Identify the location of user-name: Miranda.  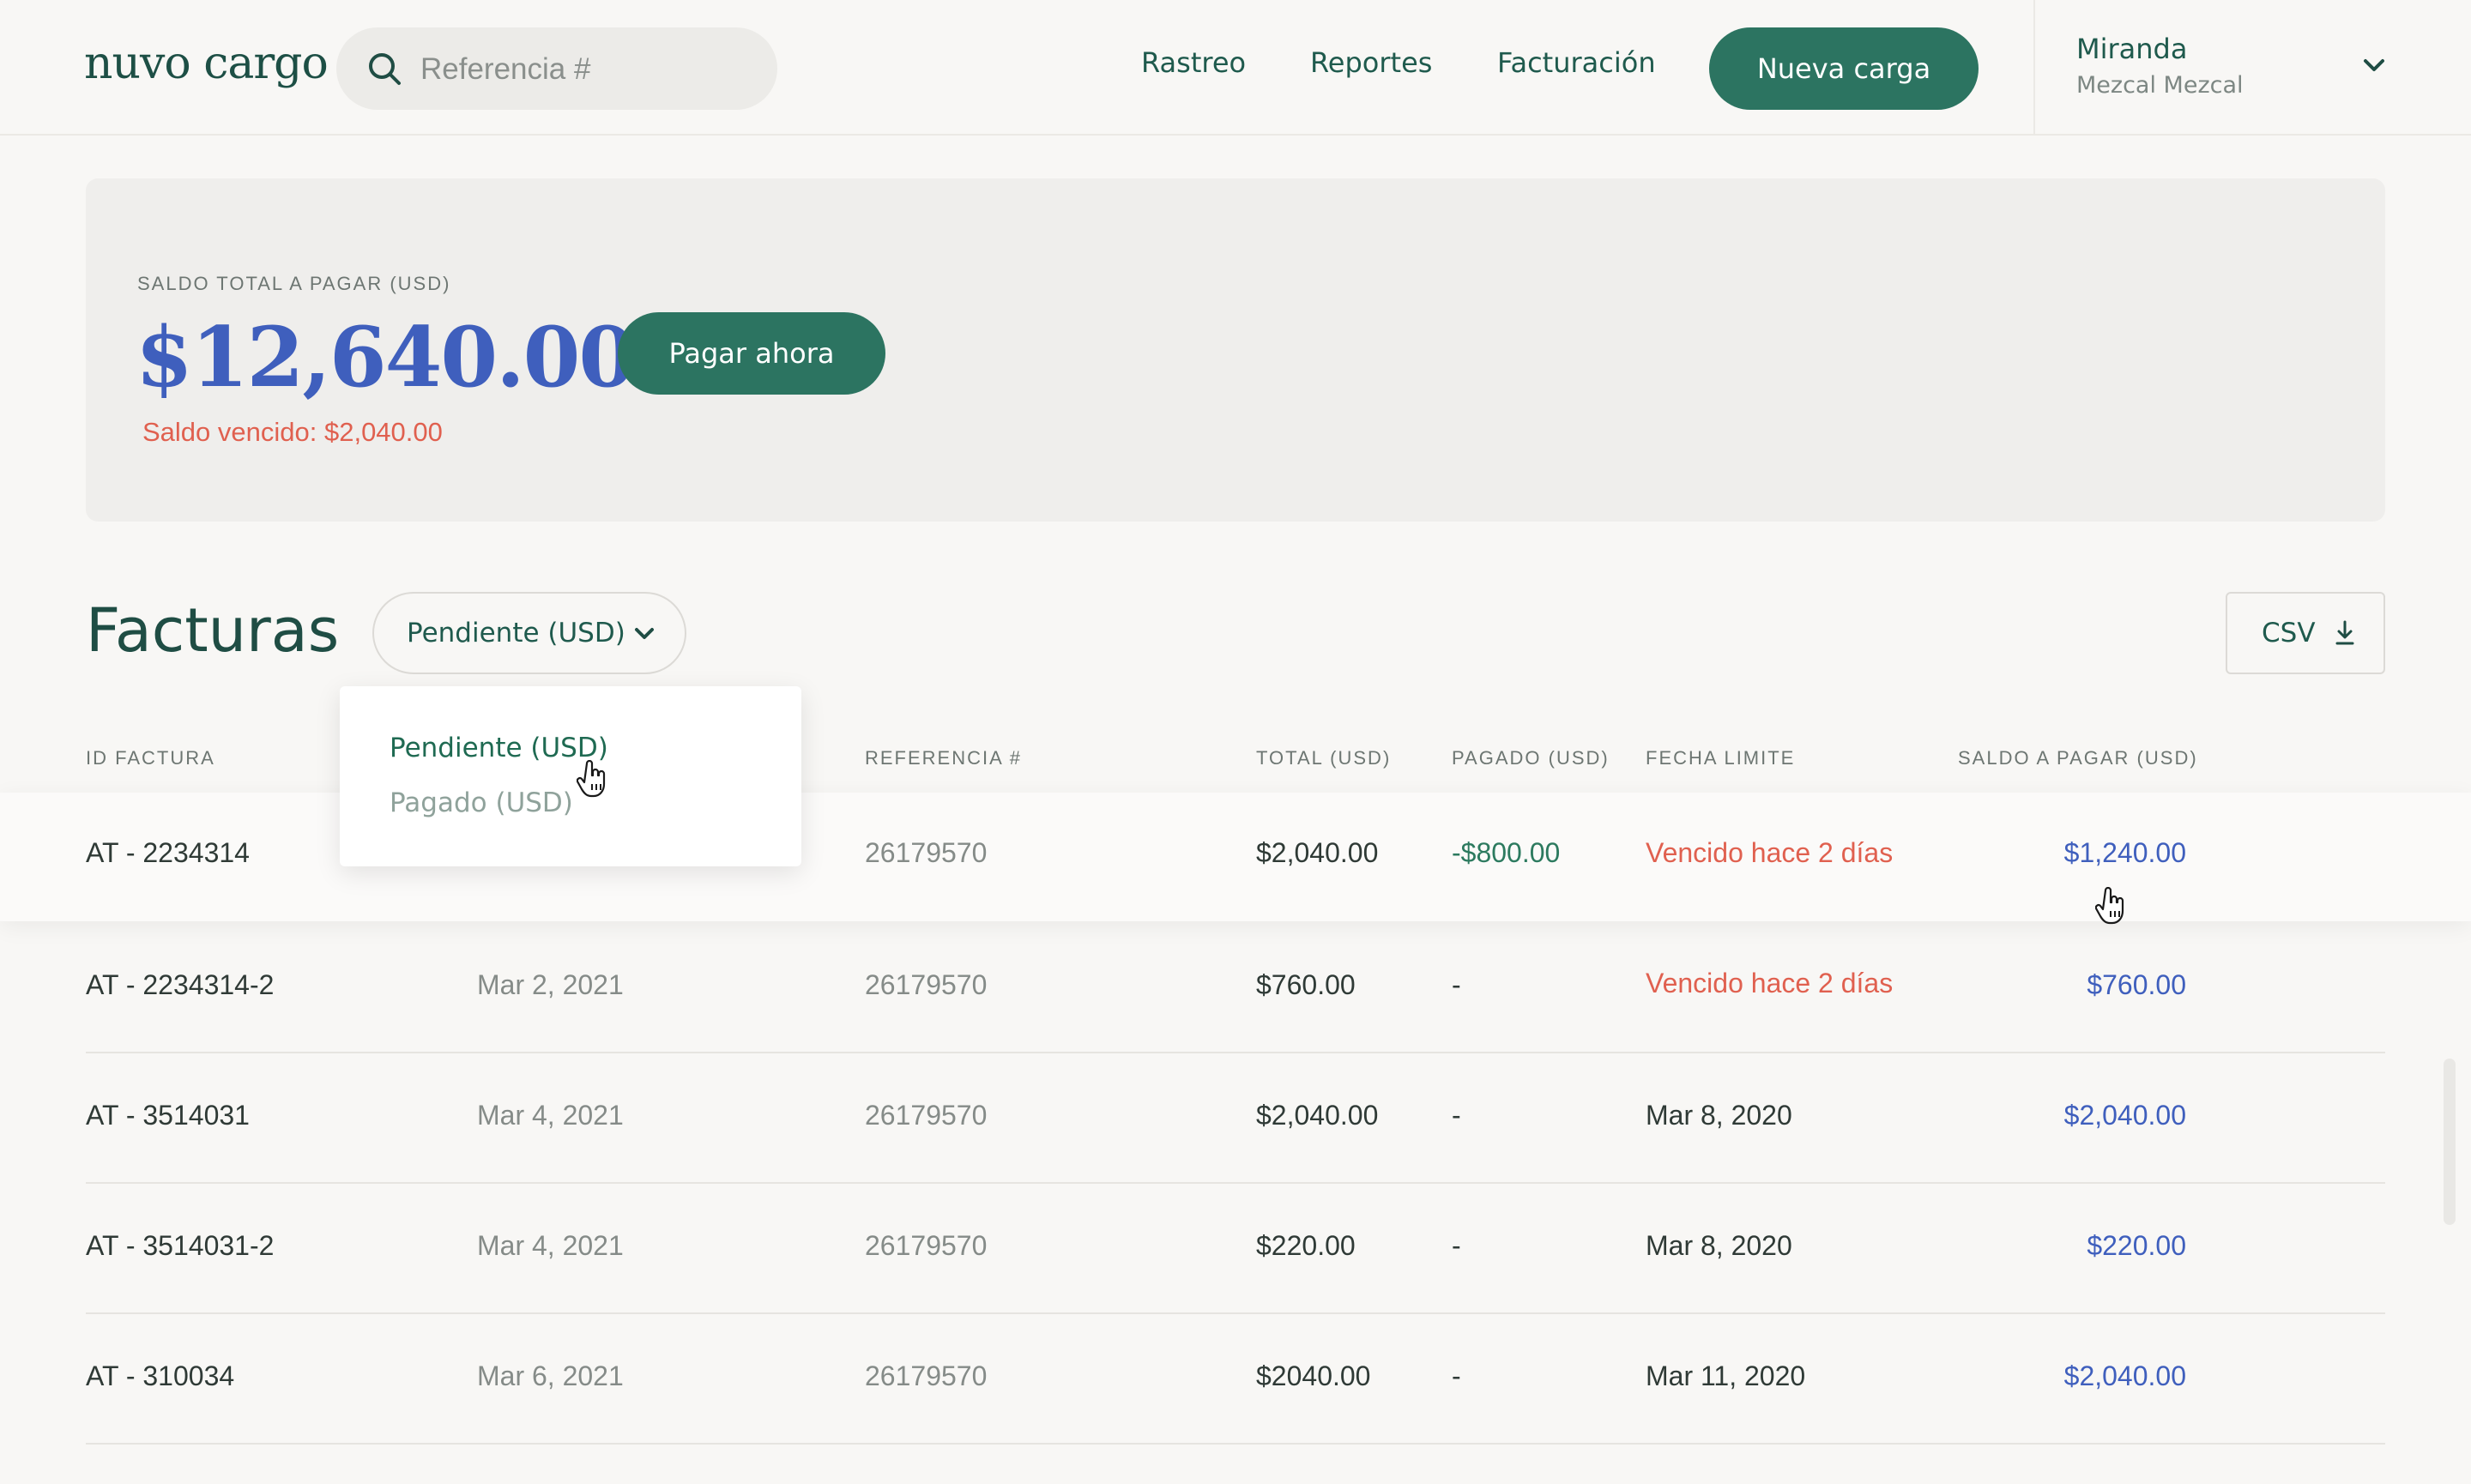
(2131, 49).